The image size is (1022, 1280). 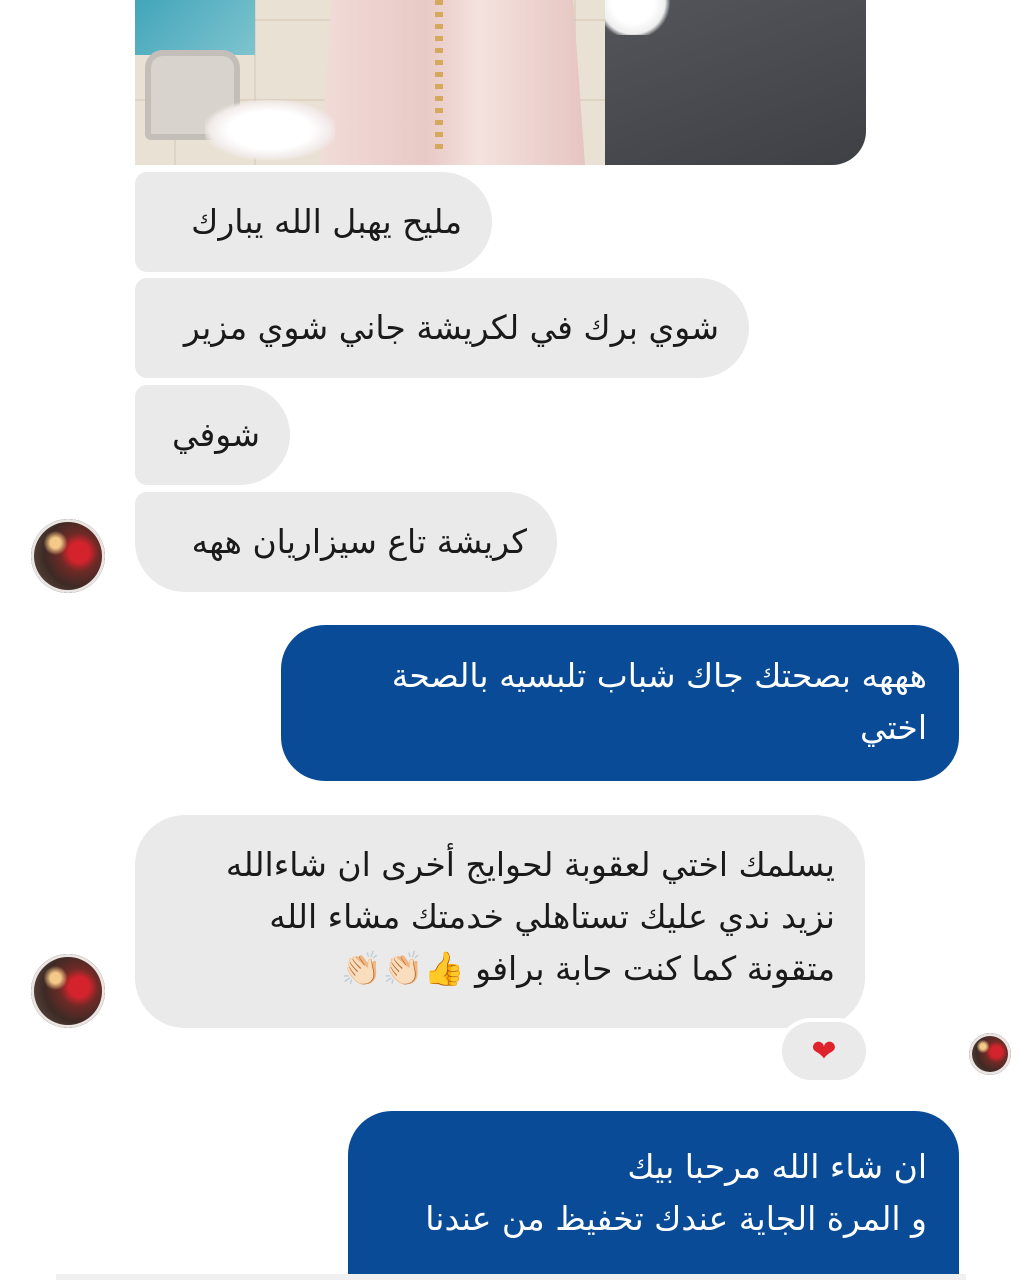 I want to click on message-bubble-incoming: كريشة تاع سيزاريان ههه, so click(x=346, y=542).